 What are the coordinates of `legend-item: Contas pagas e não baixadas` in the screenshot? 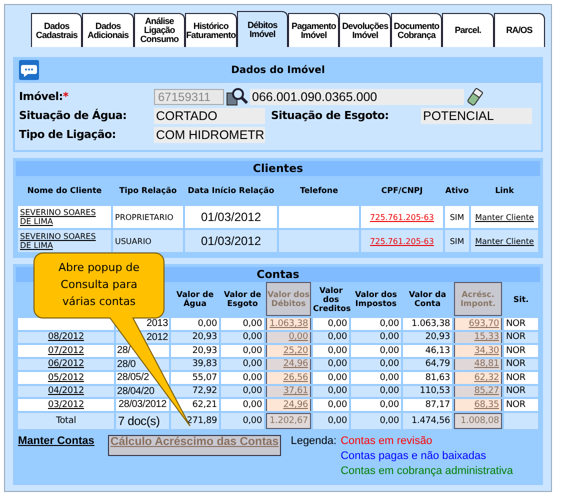 It's located at (414, 456).